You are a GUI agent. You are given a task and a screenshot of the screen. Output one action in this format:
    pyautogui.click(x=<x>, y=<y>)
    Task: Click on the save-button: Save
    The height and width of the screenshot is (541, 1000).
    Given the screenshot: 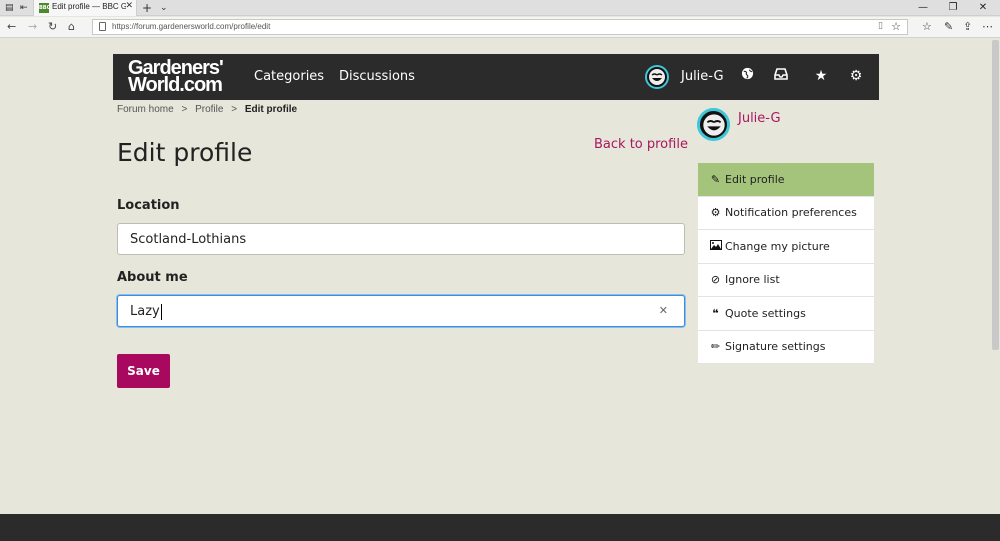 What is the action you would take?
    pyautogui.click(x=143, y=371)
    